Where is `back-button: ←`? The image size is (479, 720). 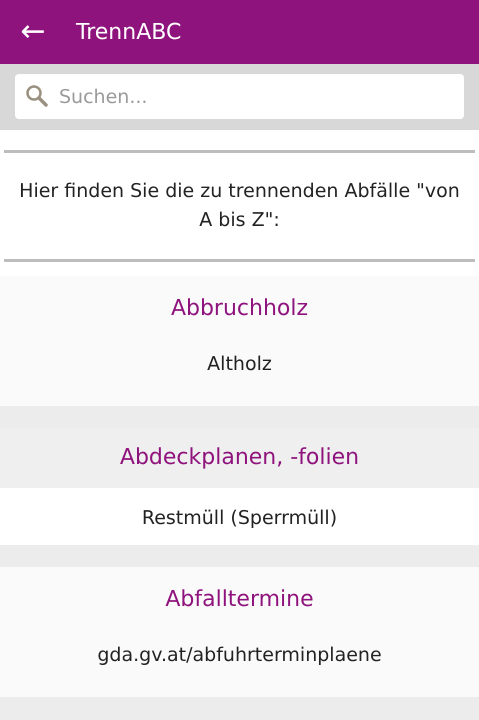 back-button: ← is located at coordinates (33, 32).